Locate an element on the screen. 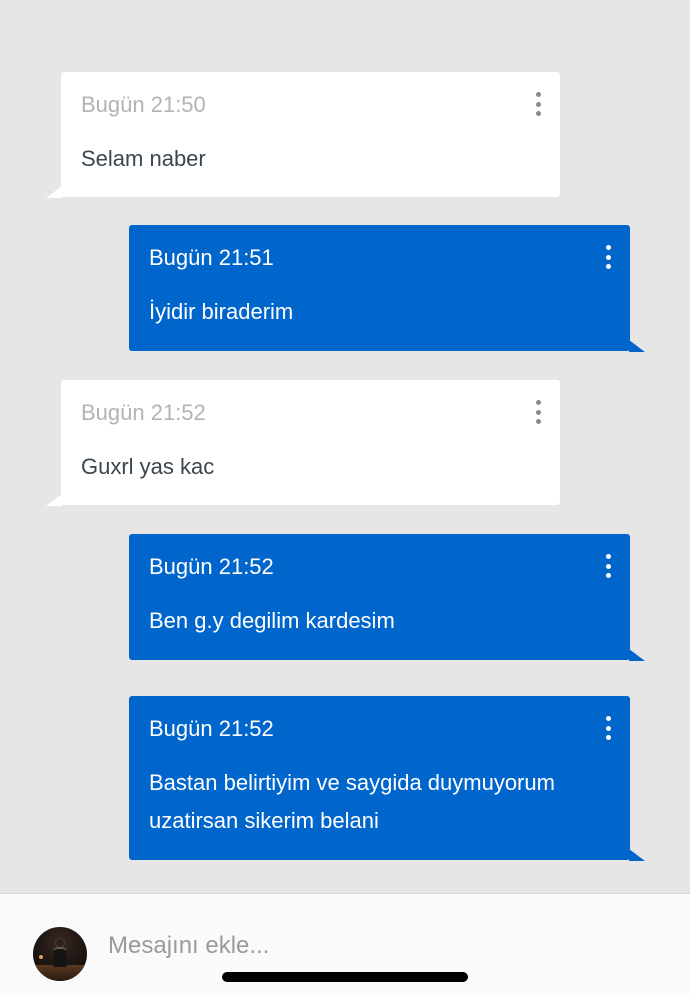 The image size is (690, 995). message-text: Selam naber is located at coordinates (143, 158).